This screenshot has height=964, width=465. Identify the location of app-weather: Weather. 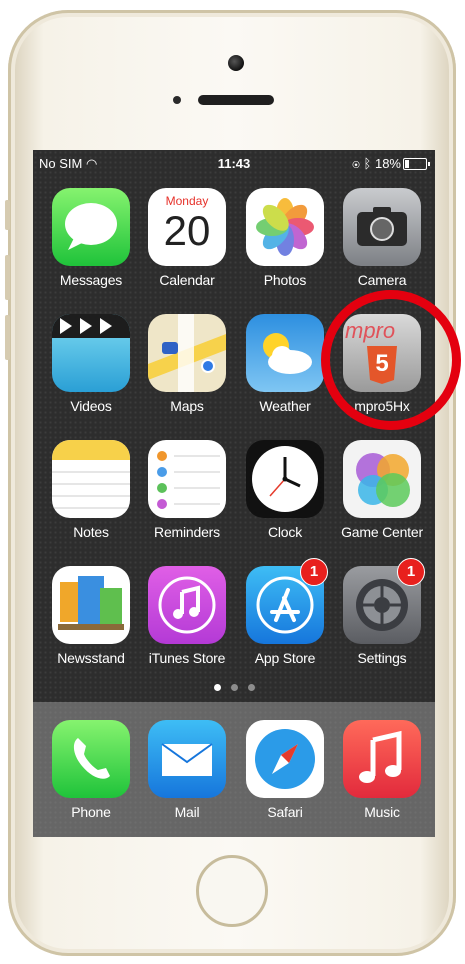
(285, 364).